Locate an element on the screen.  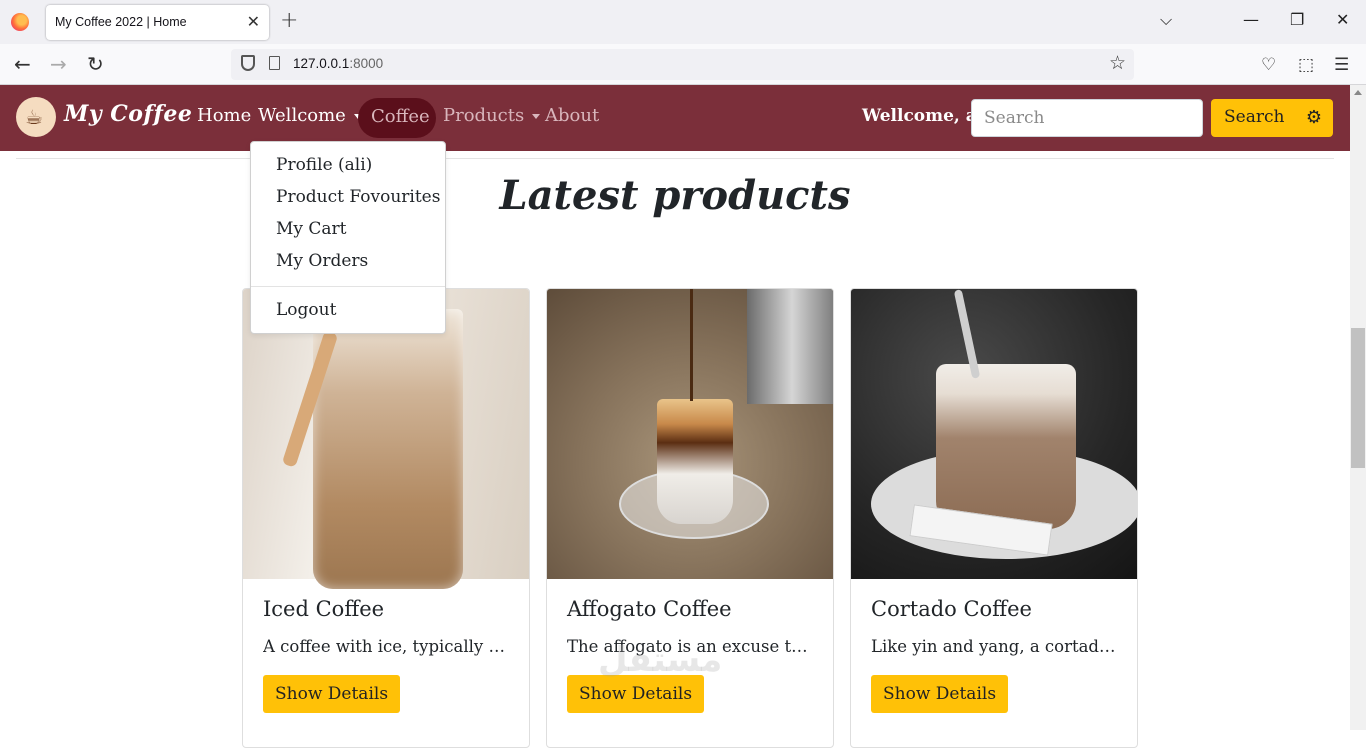
nav-products-label: Products is located at coordinates (484, 115).